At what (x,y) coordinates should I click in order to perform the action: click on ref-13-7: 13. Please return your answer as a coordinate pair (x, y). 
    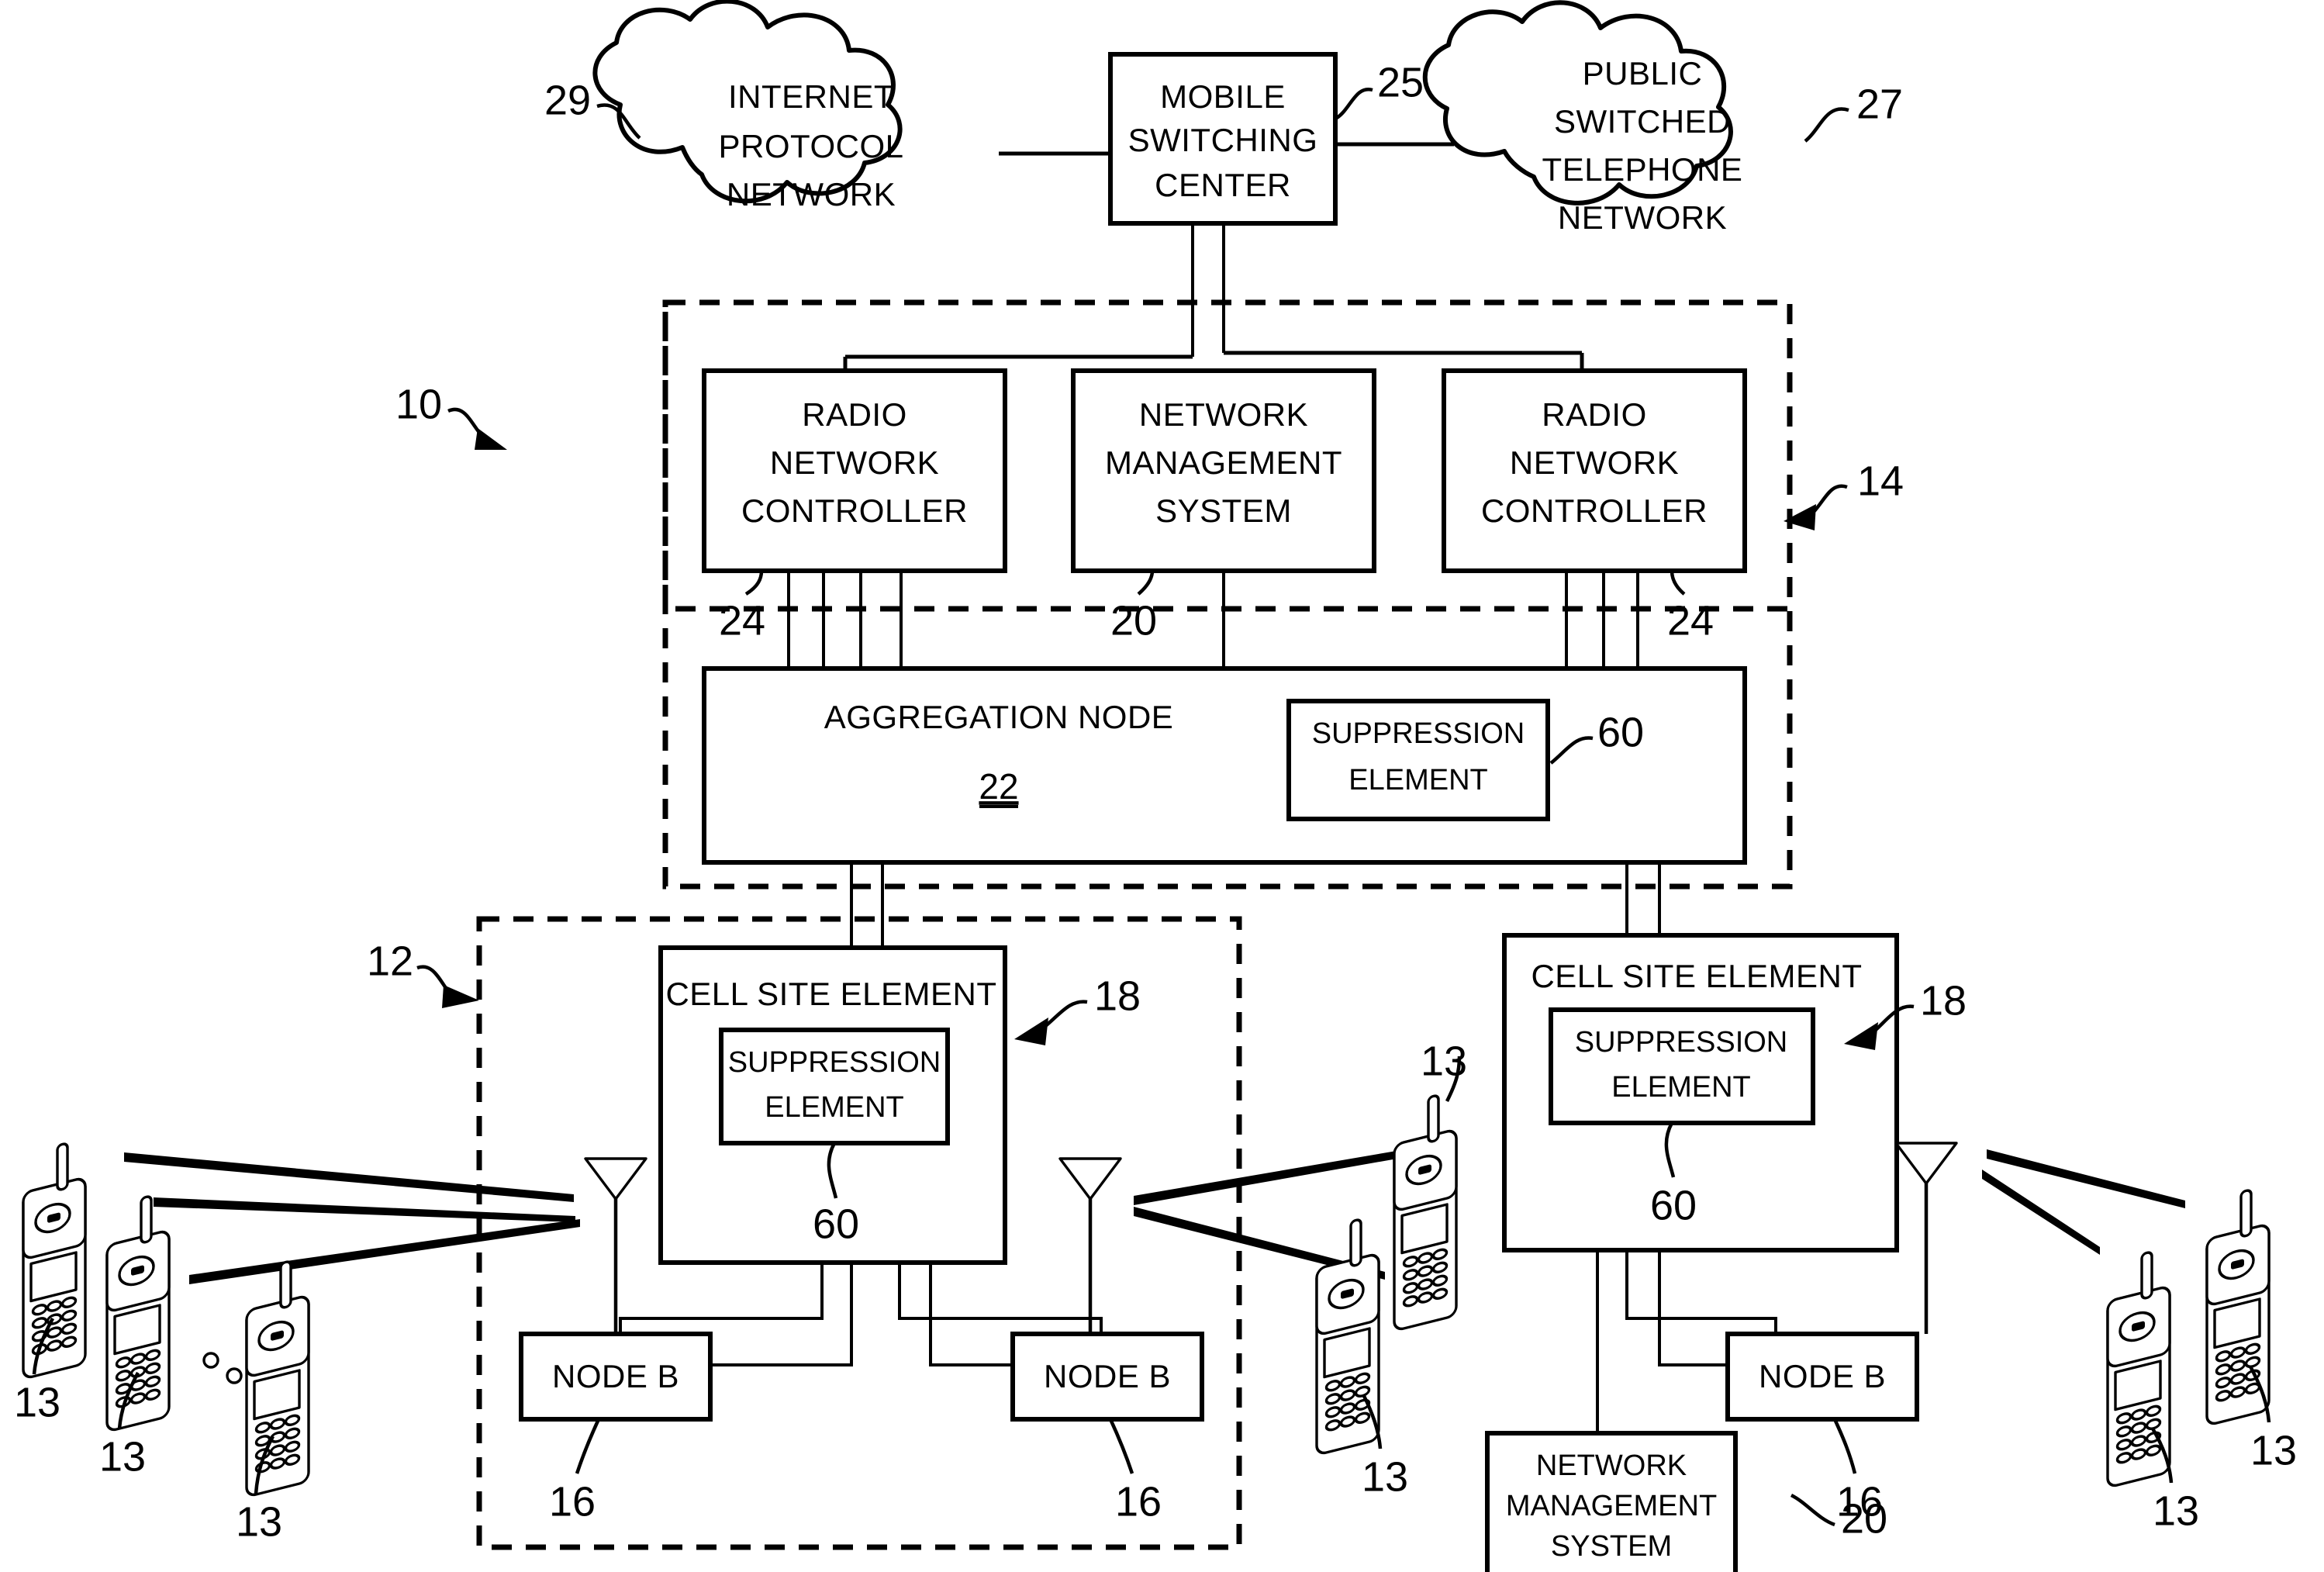
    Looking at the image, I should click on (2273, 1450).